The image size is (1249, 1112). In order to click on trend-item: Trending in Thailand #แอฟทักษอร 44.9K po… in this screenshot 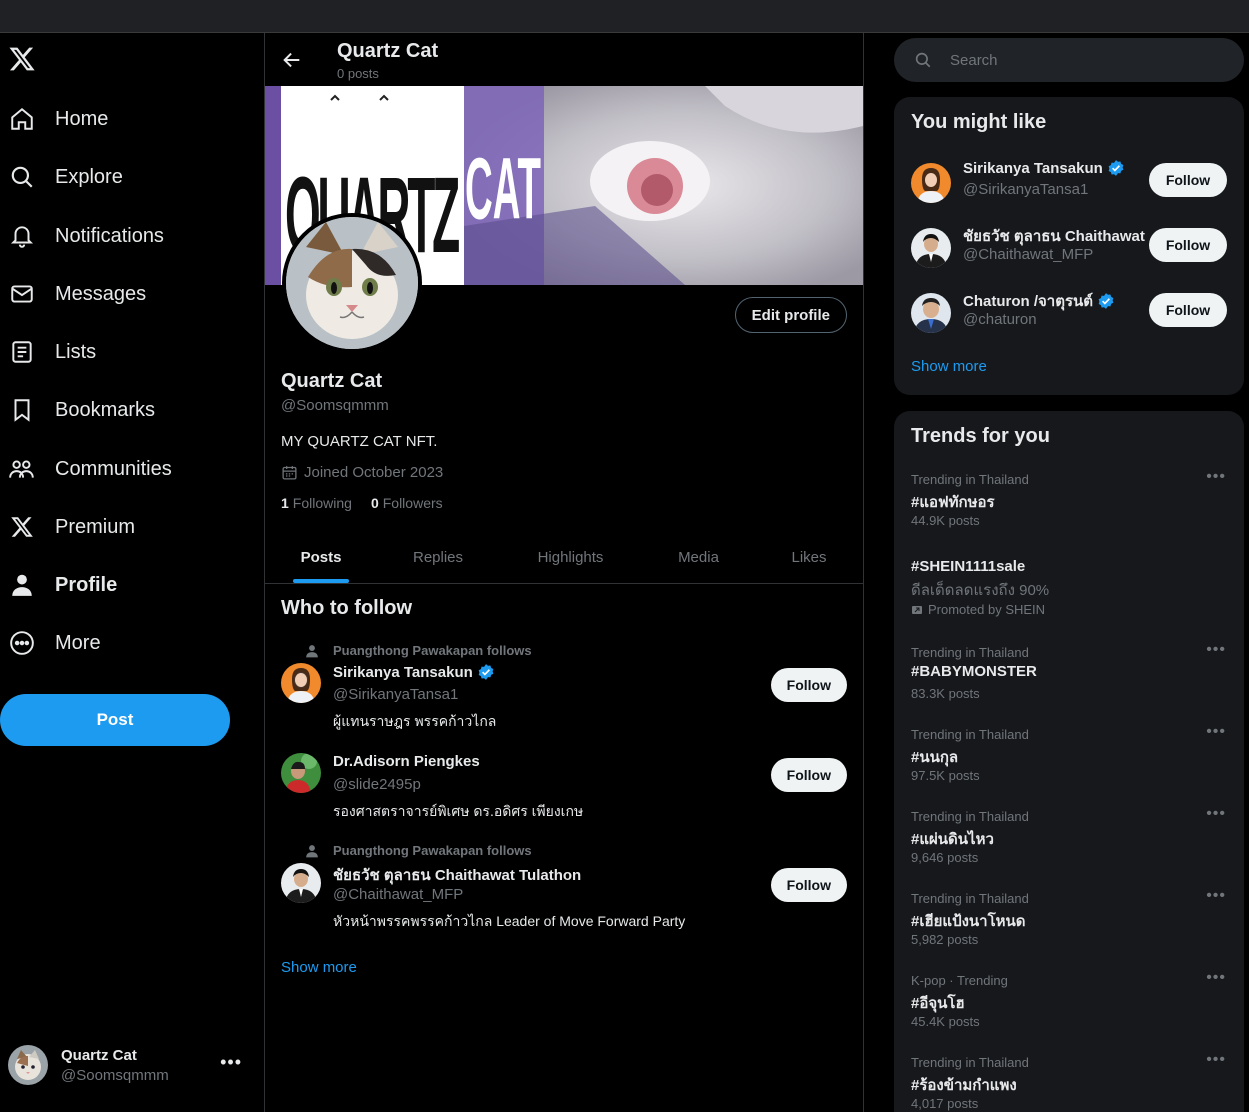, I will do `click(1069, 511)`.